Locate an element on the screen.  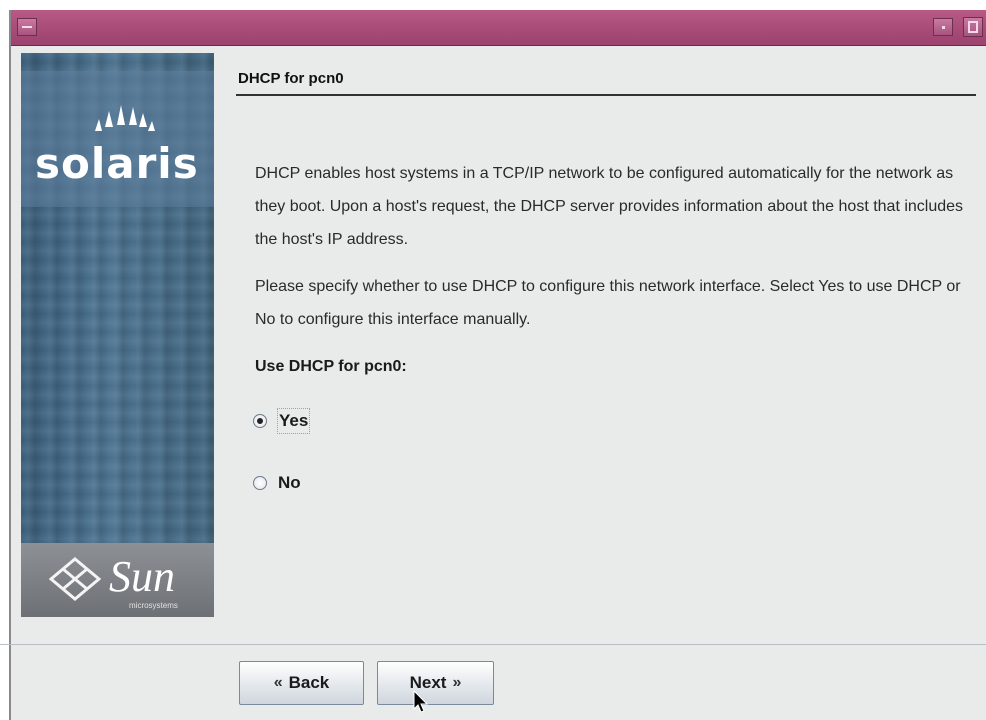
window-menu-button is located at coordinates (27, 27).